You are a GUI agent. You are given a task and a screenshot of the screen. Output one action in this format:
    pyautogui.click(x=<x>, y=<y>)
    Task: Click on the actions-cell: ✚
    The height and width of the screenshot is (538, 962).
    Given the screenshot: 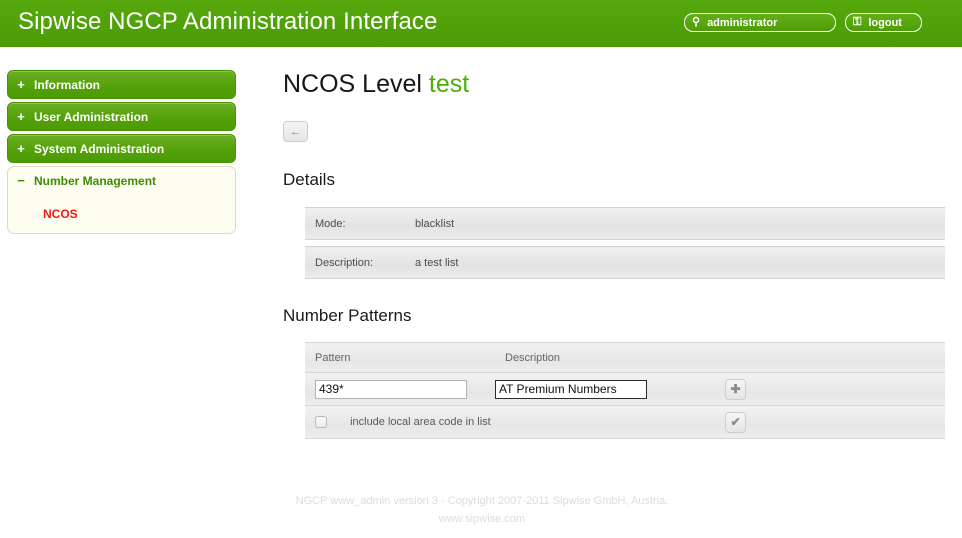 What is the action you would take?
    pyautogui.click(x=835, y=389)
    